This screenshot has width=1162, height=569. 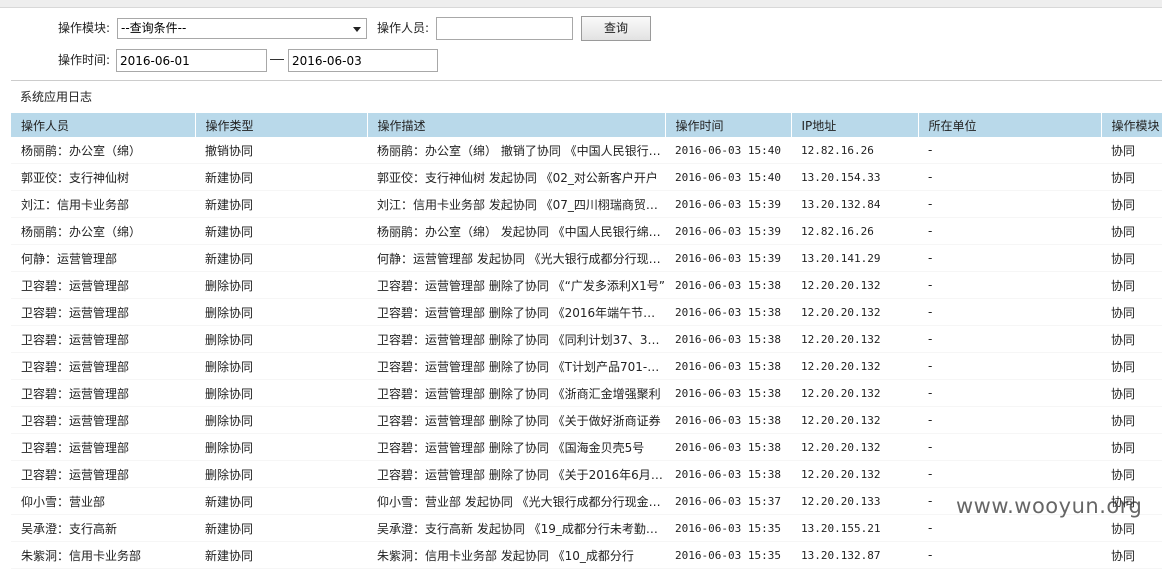 What do you see at coordinates (854, 258) in the screenshot?
I see `cell-ip: 13.20.141.29` at bounding box center [854, 258].